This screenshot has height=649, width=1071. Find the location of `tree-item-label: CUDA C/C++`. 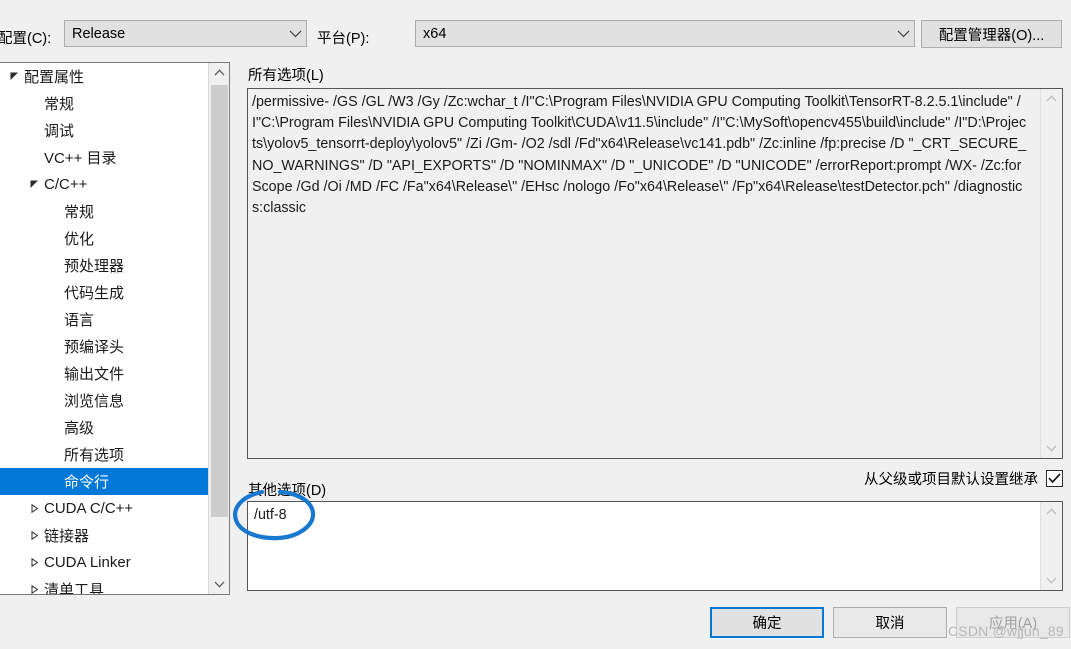

tree-item-label: CUDA C/C++ is located at coordinates (89, 508).